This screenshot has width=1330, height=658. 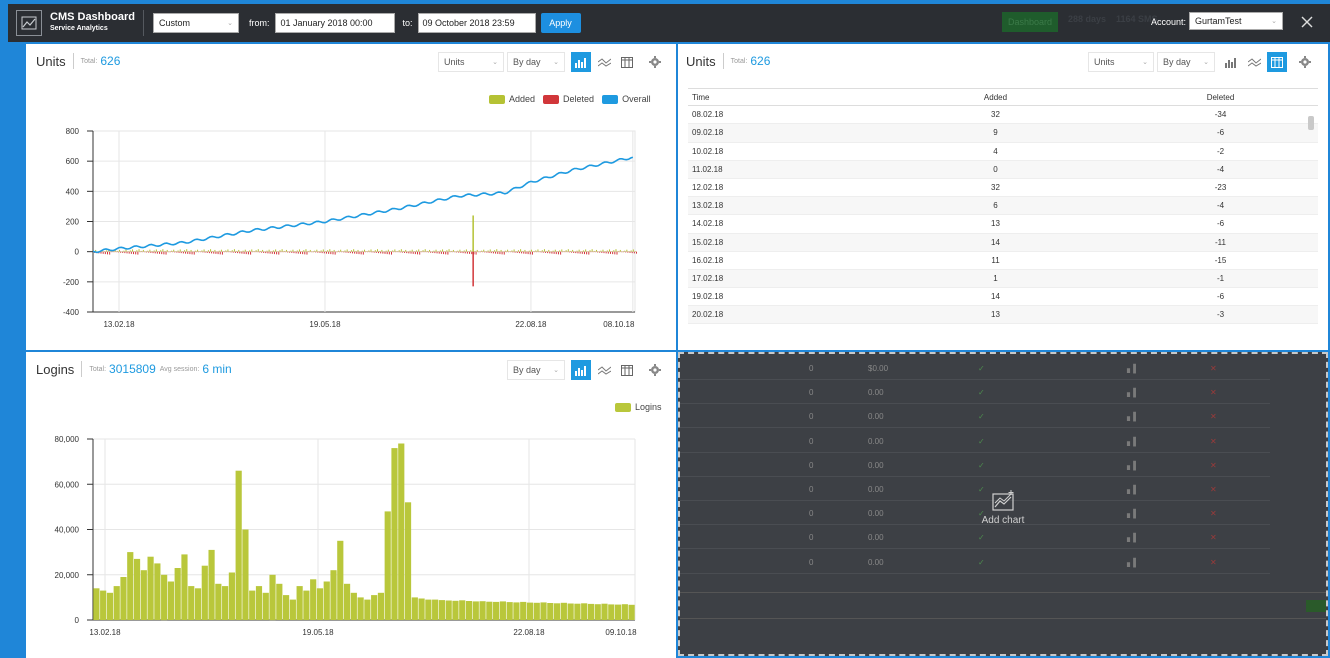 What do you see at coordinates (560, 23) in the screenshot?
I see `apply-button: Apply` at bounding box center [560, 23].